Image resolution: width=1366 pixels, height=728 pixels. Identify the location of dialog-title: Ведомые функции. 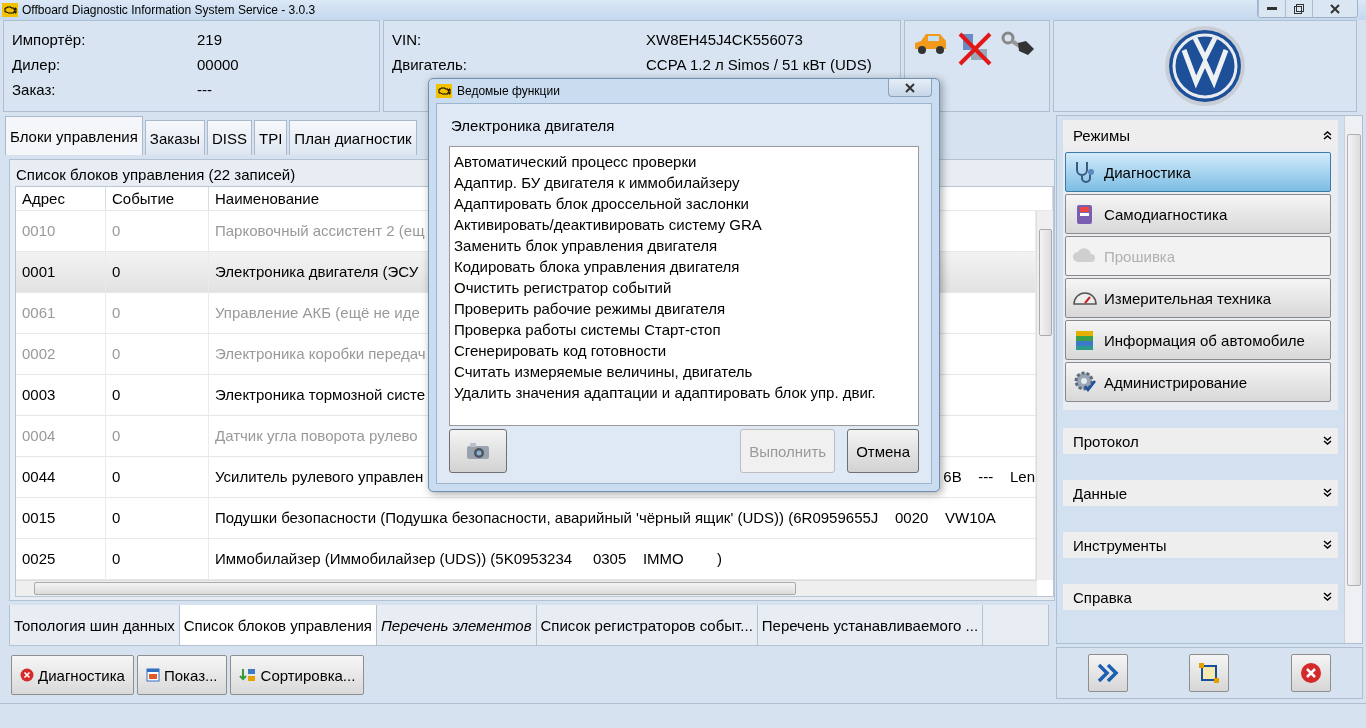
(508, 91).